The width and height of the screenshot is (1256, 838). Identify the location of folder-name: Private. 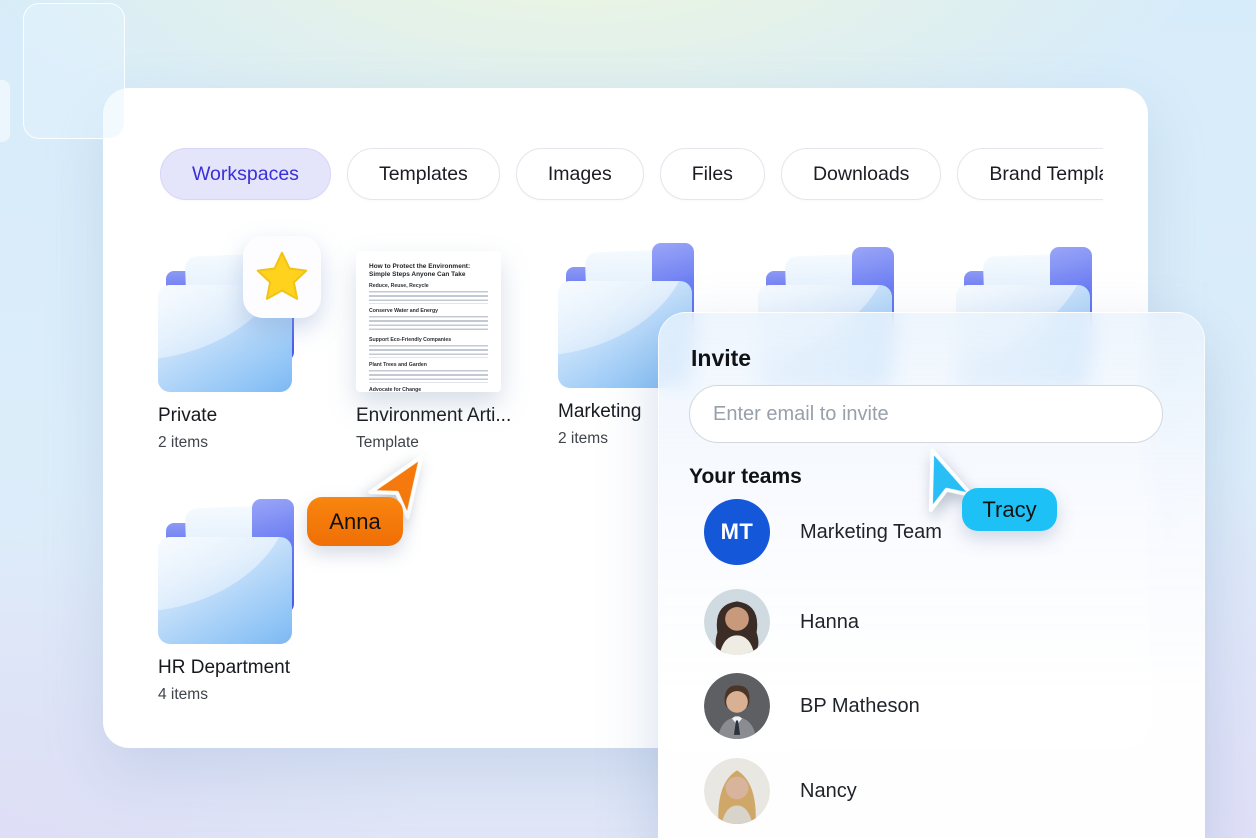
(188, 415).